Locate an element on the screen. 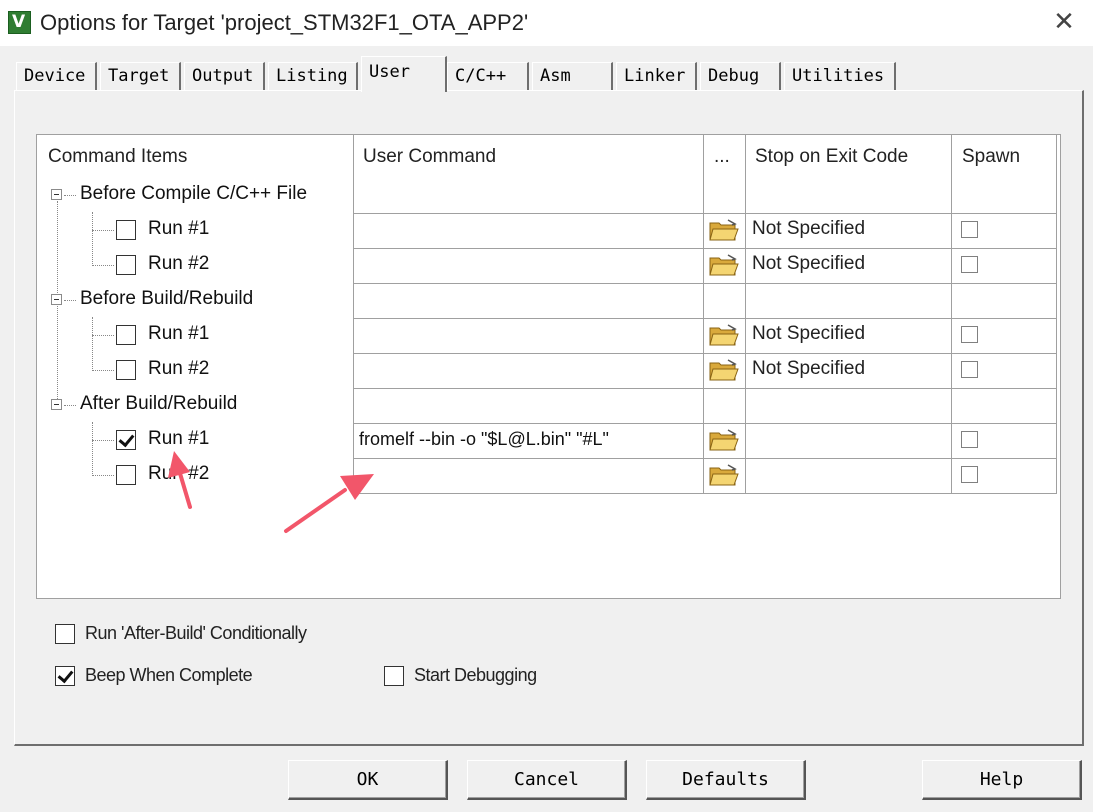 This screenshot has width=1093, height=812. annotation-arrow-diagonal is located at coordinates (329, 503).